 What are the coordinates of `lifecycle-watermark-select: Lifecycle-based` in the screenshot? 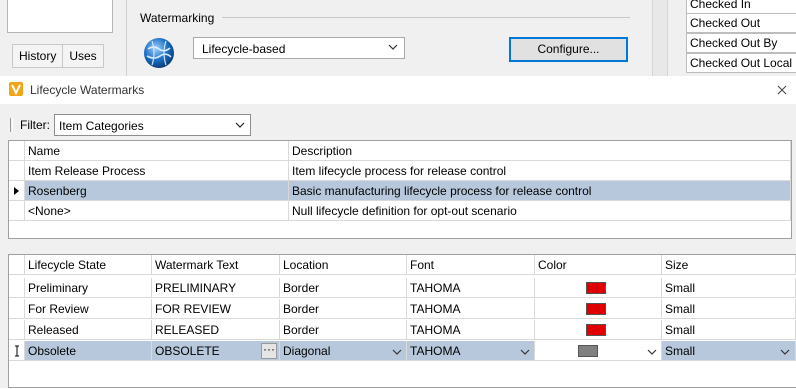 It's located at (299, 48).